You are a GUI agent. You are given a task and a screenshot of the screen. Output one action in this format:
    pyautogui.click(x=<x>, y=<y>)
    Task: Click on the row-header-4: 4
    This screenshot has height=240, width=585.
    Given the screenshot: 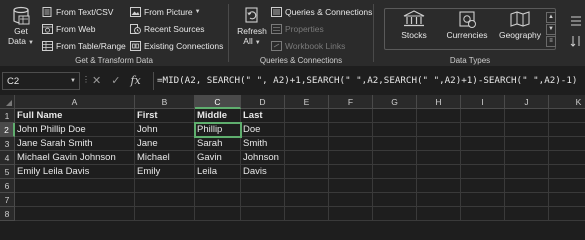 What is the action you would take?
    pyautogui.click(x=7, y=158)
    